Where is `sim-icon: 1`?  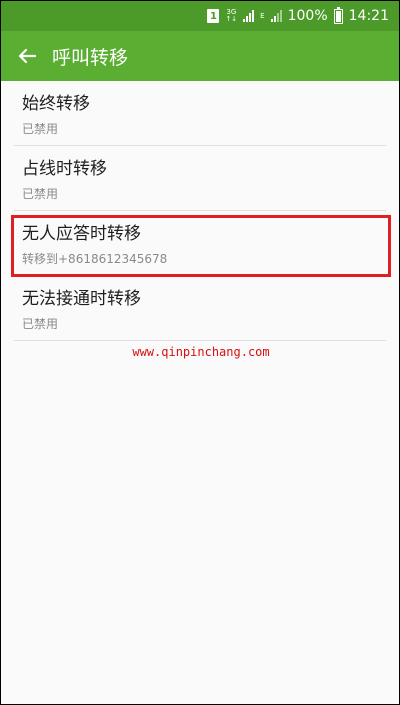 sim-icon: 1 is located at coordinates (213, 16).